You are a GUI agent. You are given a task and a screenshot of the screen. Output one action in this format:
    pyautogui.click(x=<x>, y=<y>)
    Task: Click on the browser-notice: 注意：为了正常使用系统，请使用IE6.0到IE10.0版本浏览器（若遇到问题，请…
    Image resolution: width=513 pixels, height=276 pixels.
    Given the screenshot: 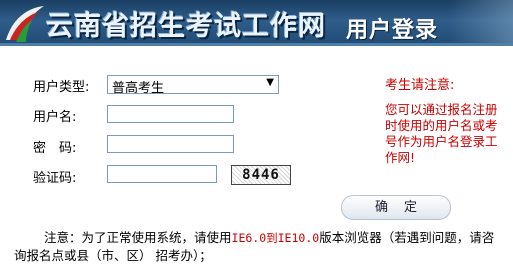 What is the action you would take?
    pyautogui.click(x=259, y=246)
    